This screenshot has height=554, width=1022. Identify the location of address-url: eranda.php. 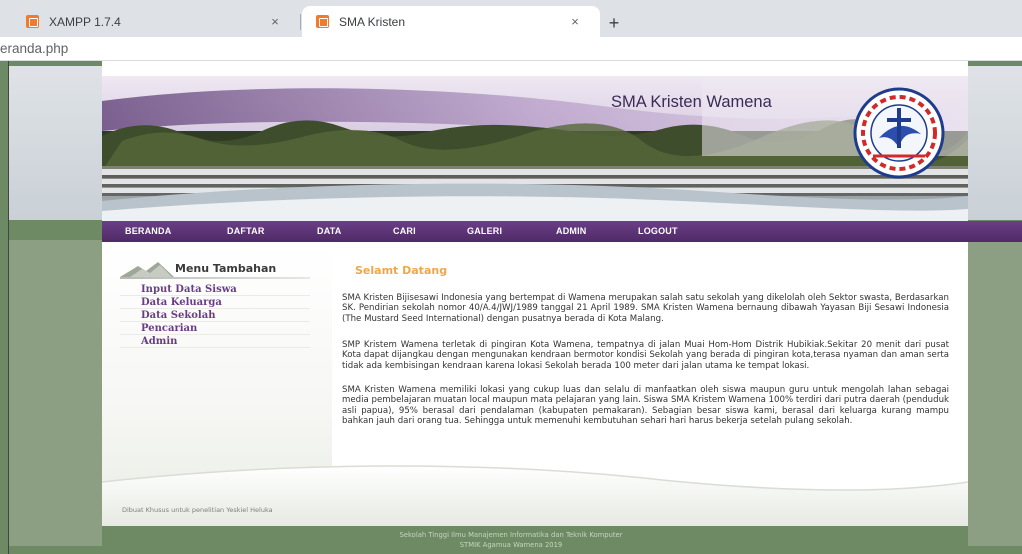
(34, 48).